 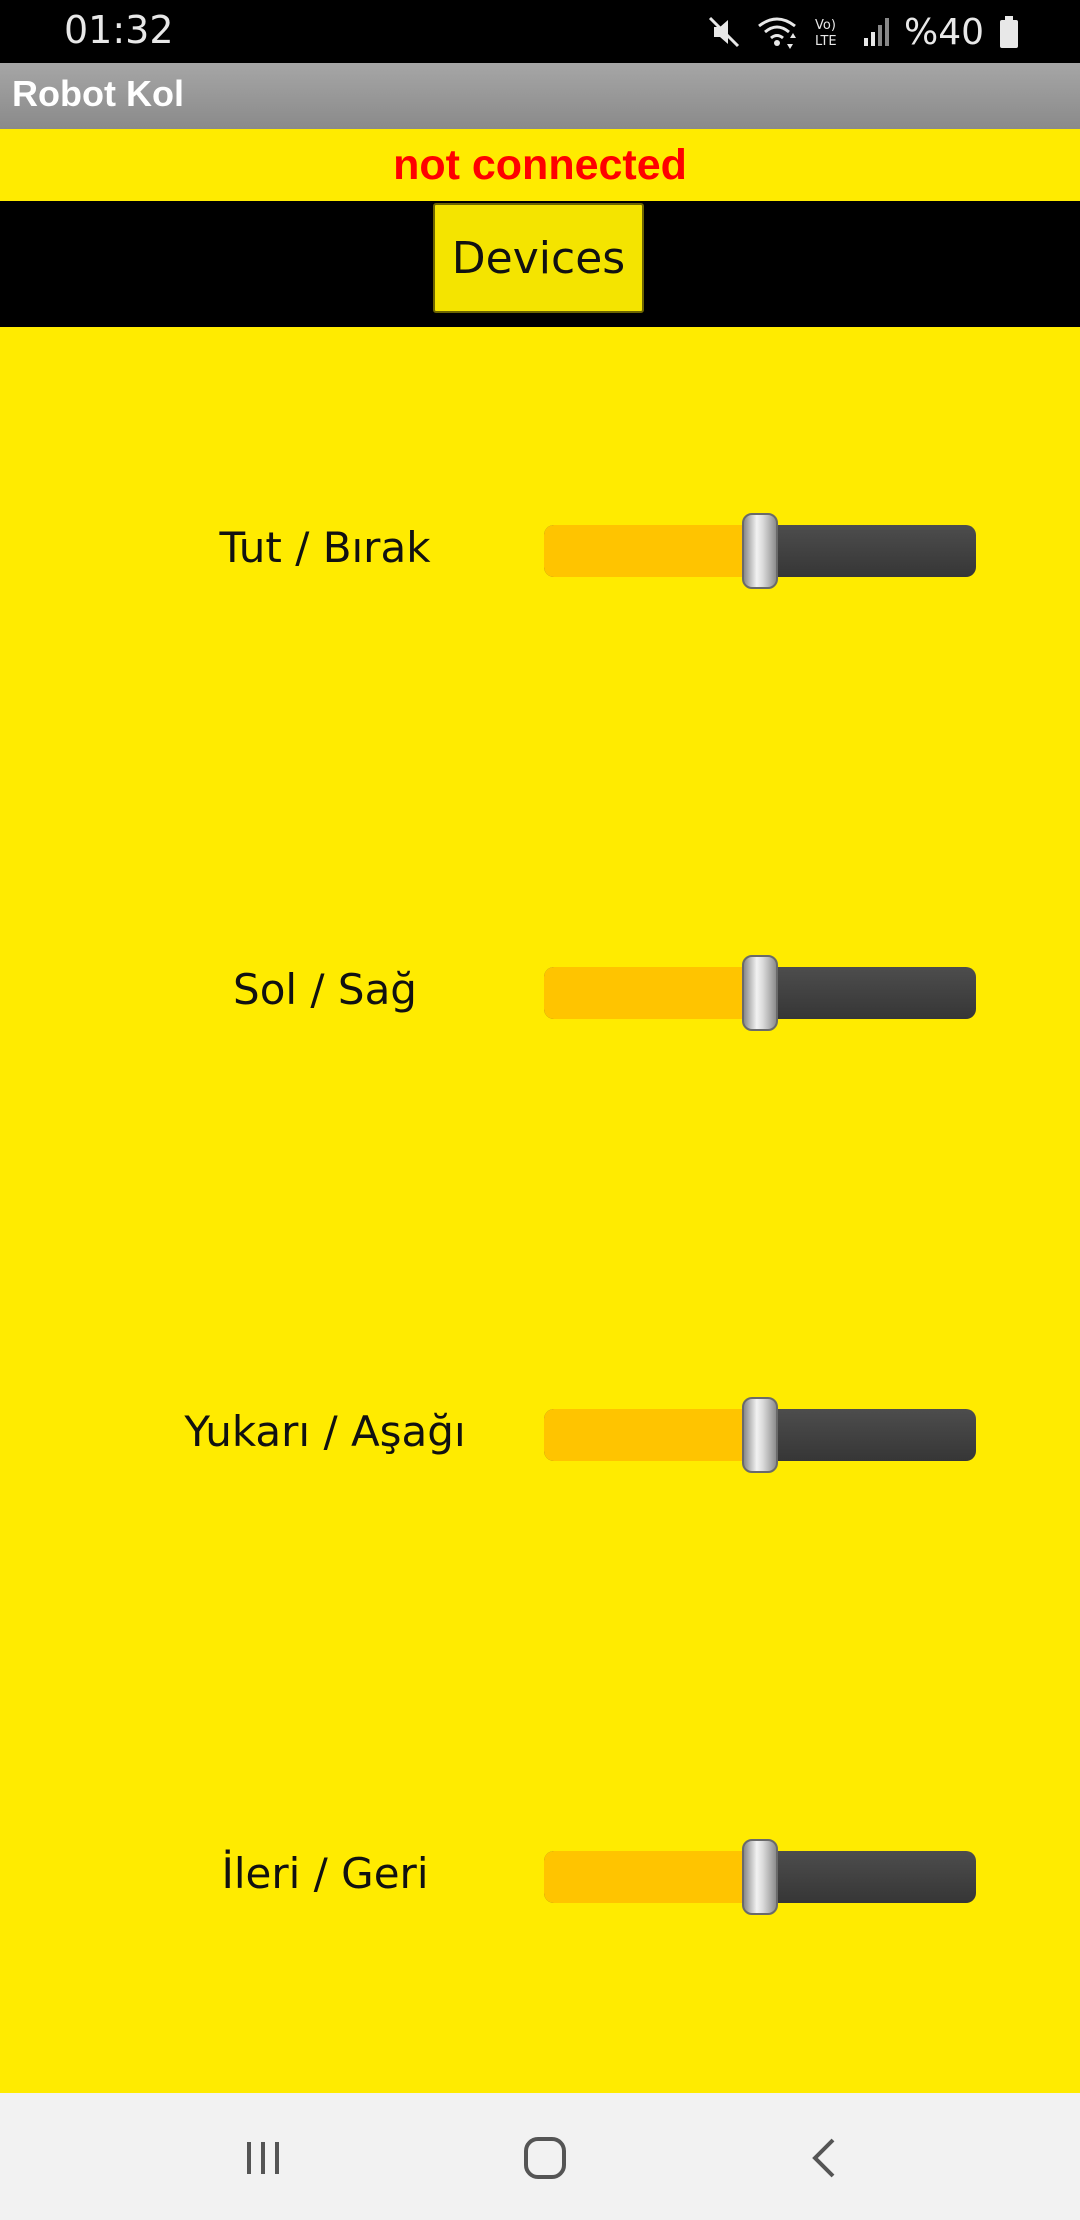 I want to click on back-button, so click(x=825, y=2158).